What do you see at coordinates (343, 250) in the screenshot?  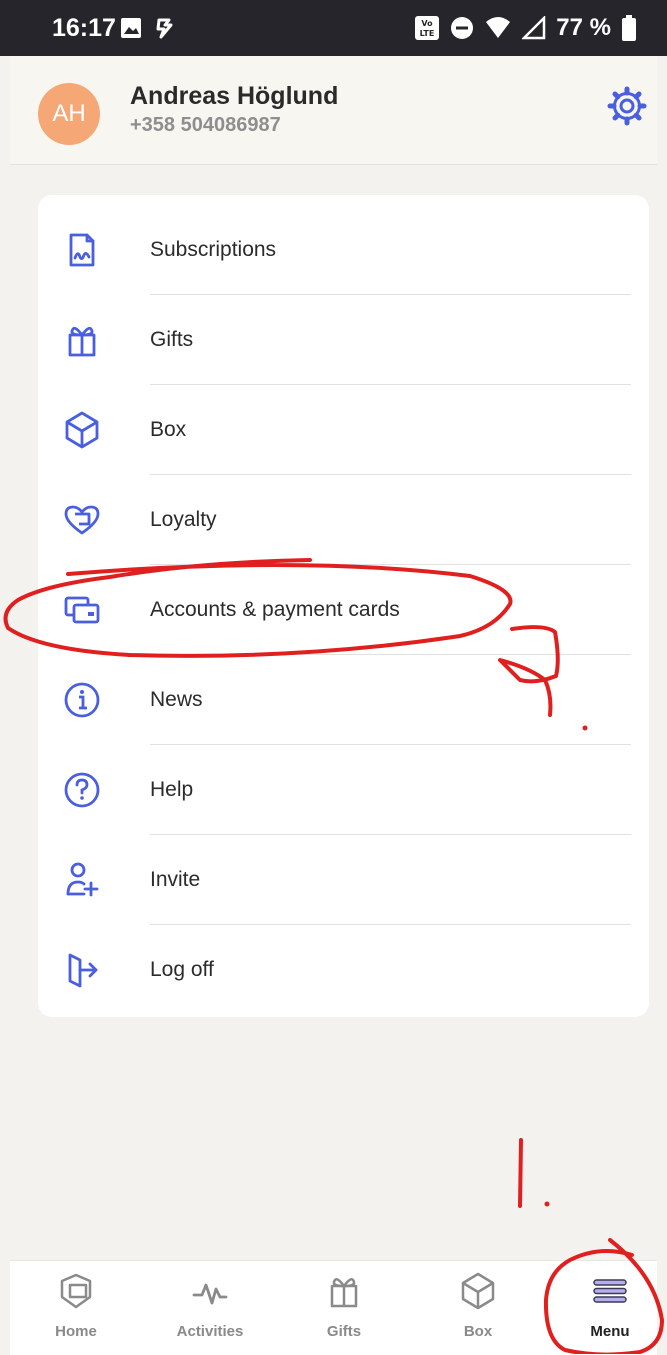 I see `menu-item-subscriptions: Subscriptions` at bounding box center [343, 250].